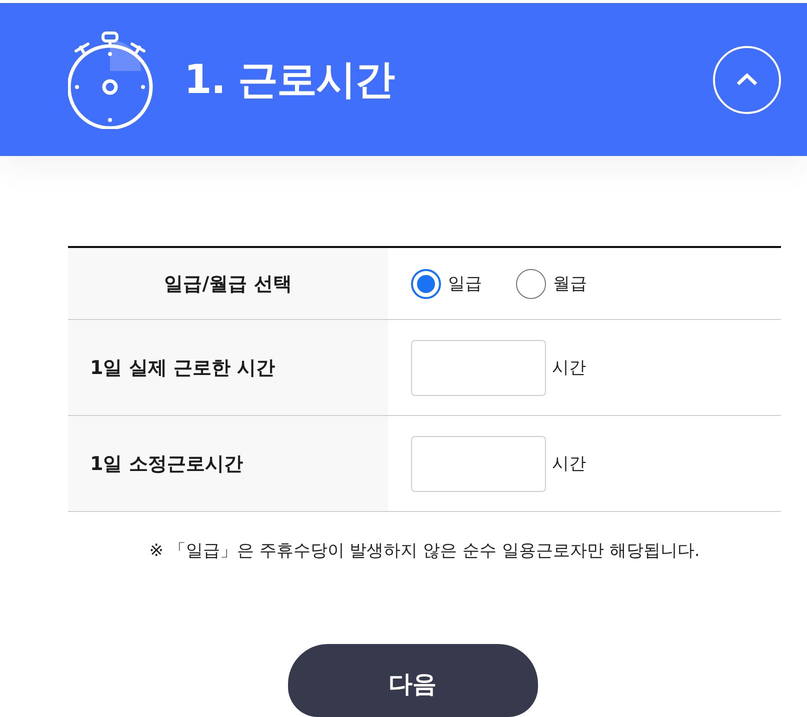 The image size is (807, 717). I want to click on radio-option: 월급, so click(551, 283).